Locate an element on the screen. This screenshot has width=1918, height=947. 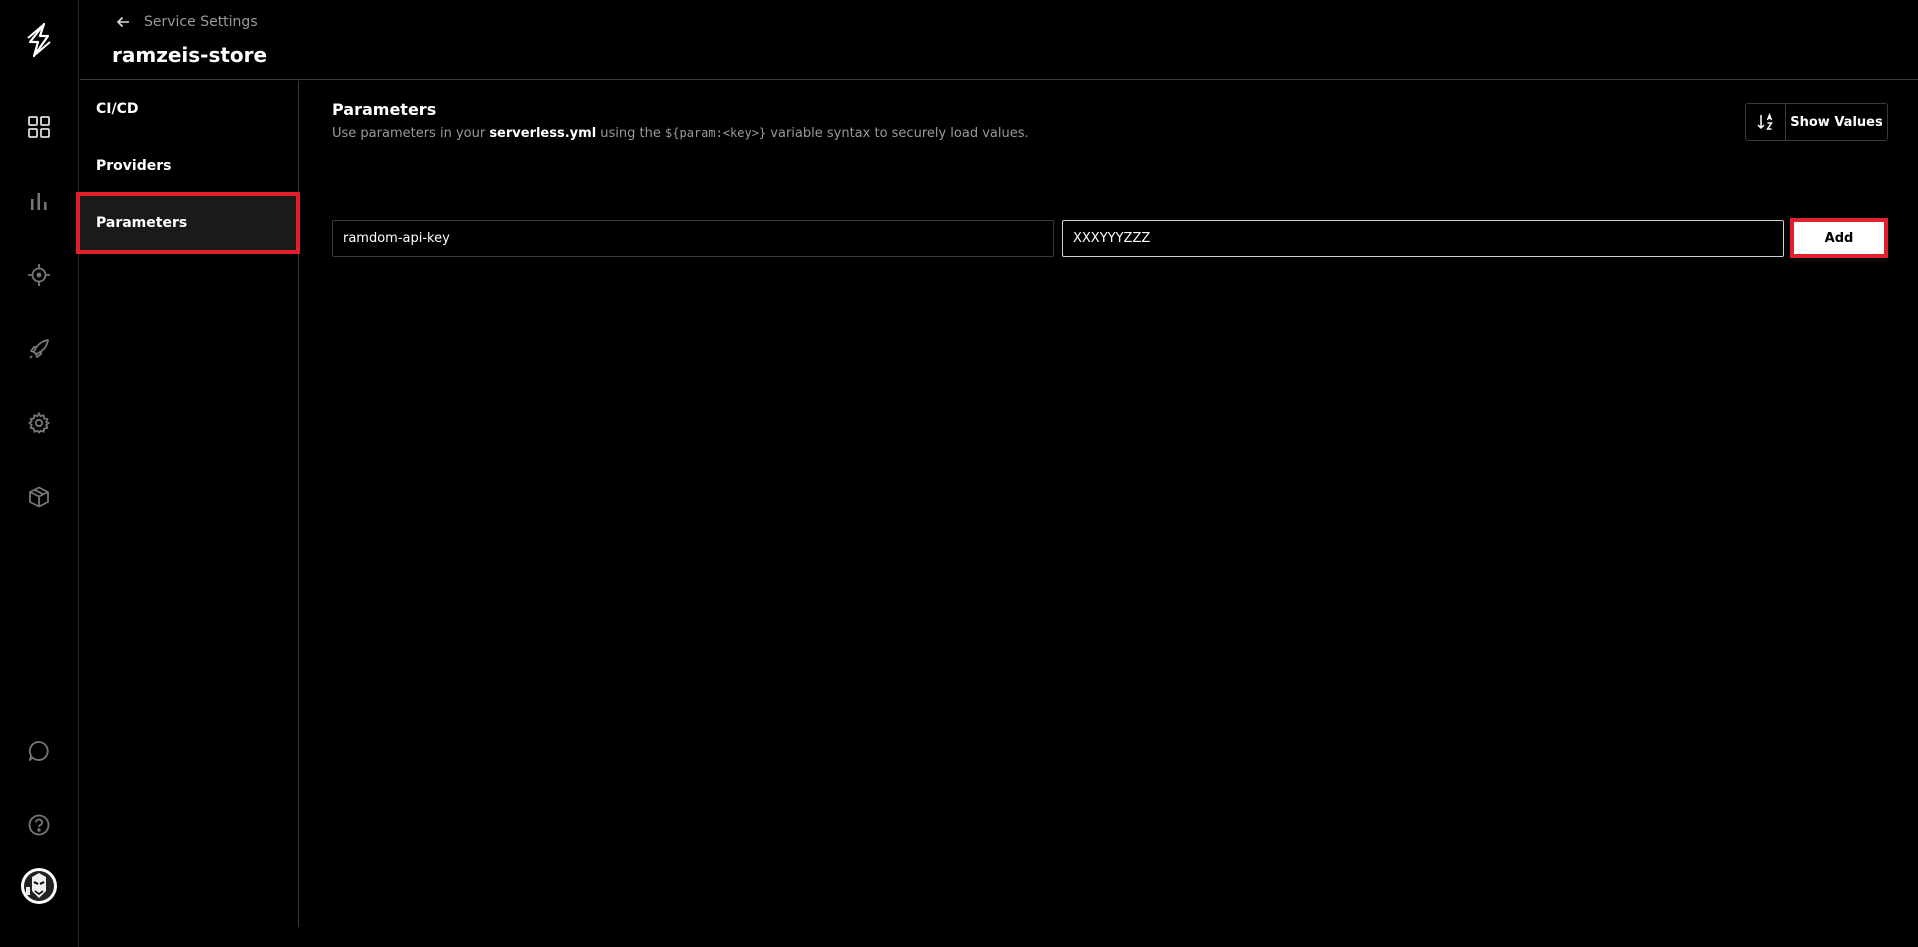
logo-icon is located at coordinates (39, 40).